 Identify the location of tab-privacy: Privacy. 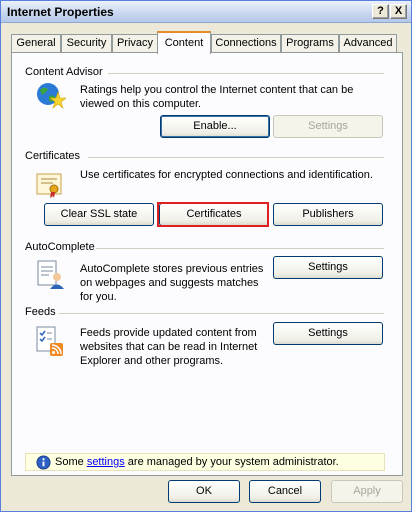
(135, 43).